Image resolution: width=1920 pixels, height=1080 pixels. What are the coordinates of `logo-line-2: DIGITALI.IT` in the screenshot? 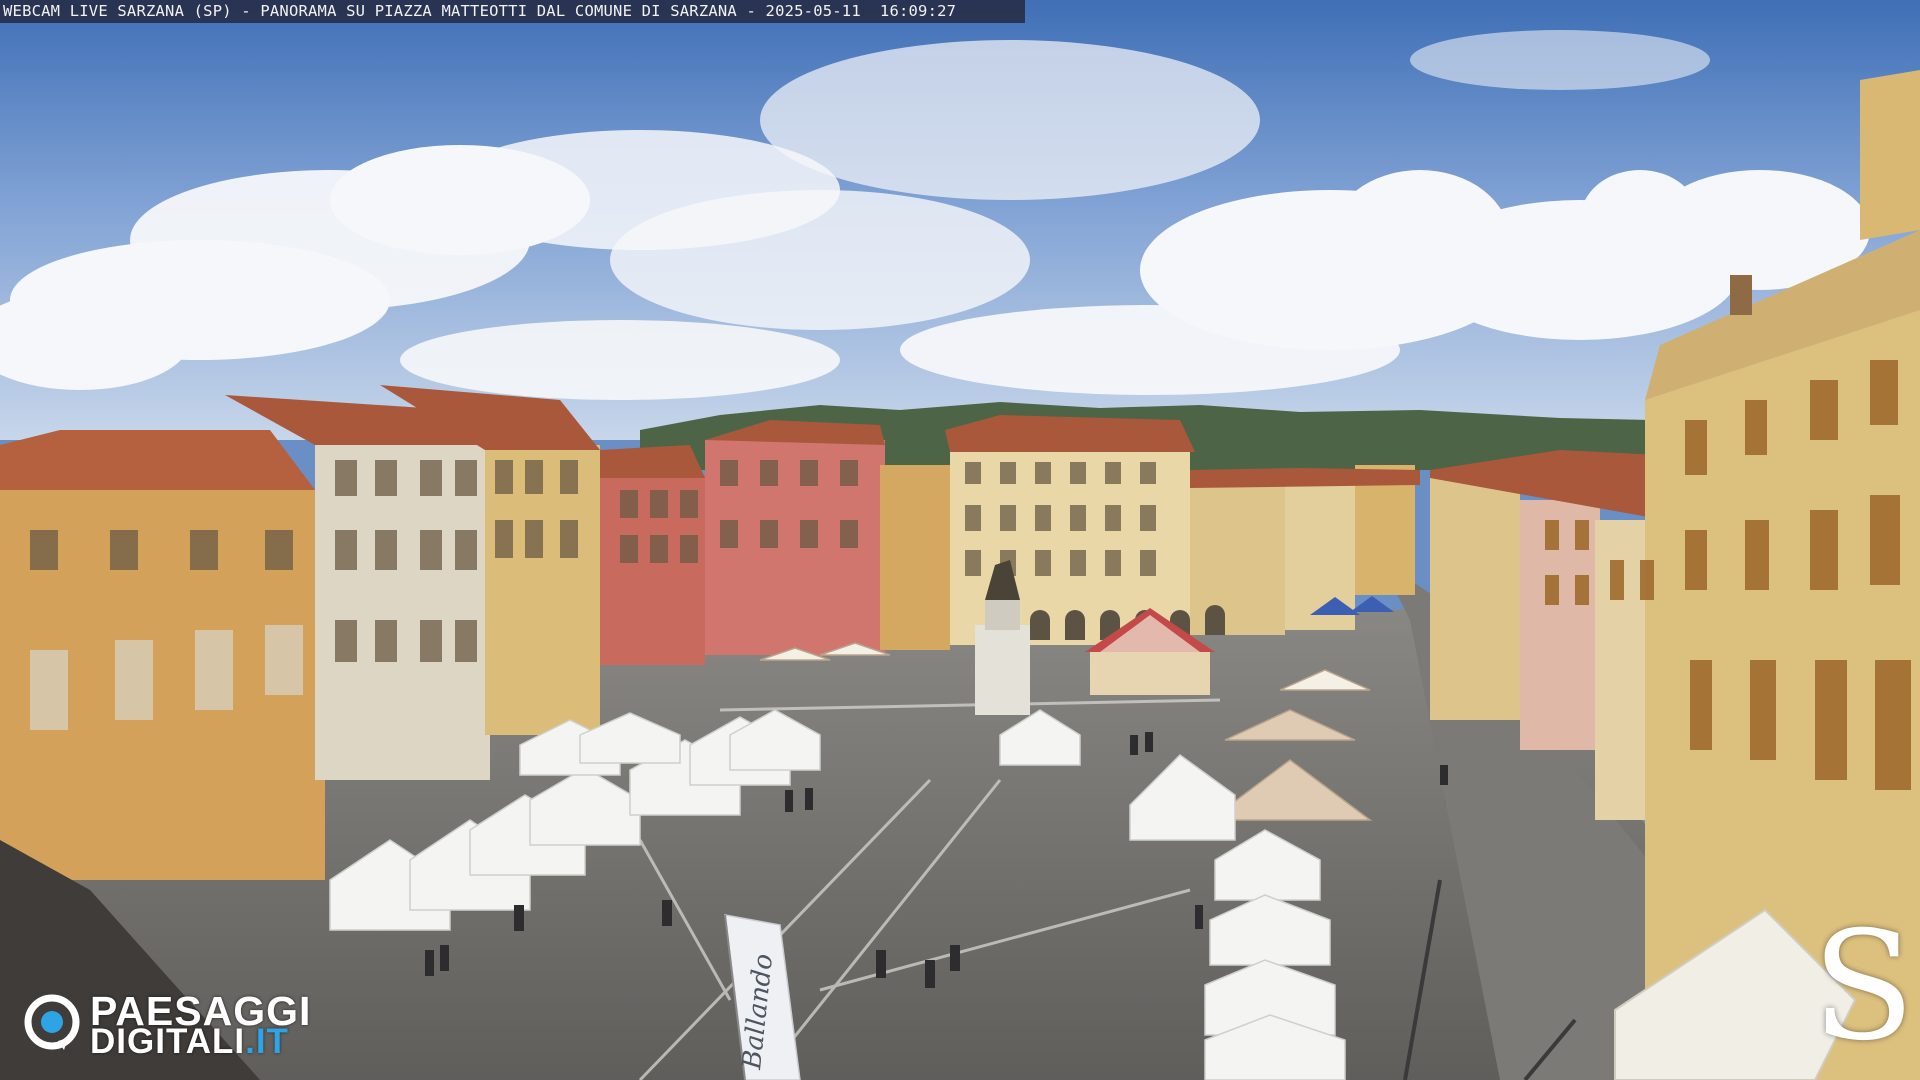 It's located at (189, 1042).